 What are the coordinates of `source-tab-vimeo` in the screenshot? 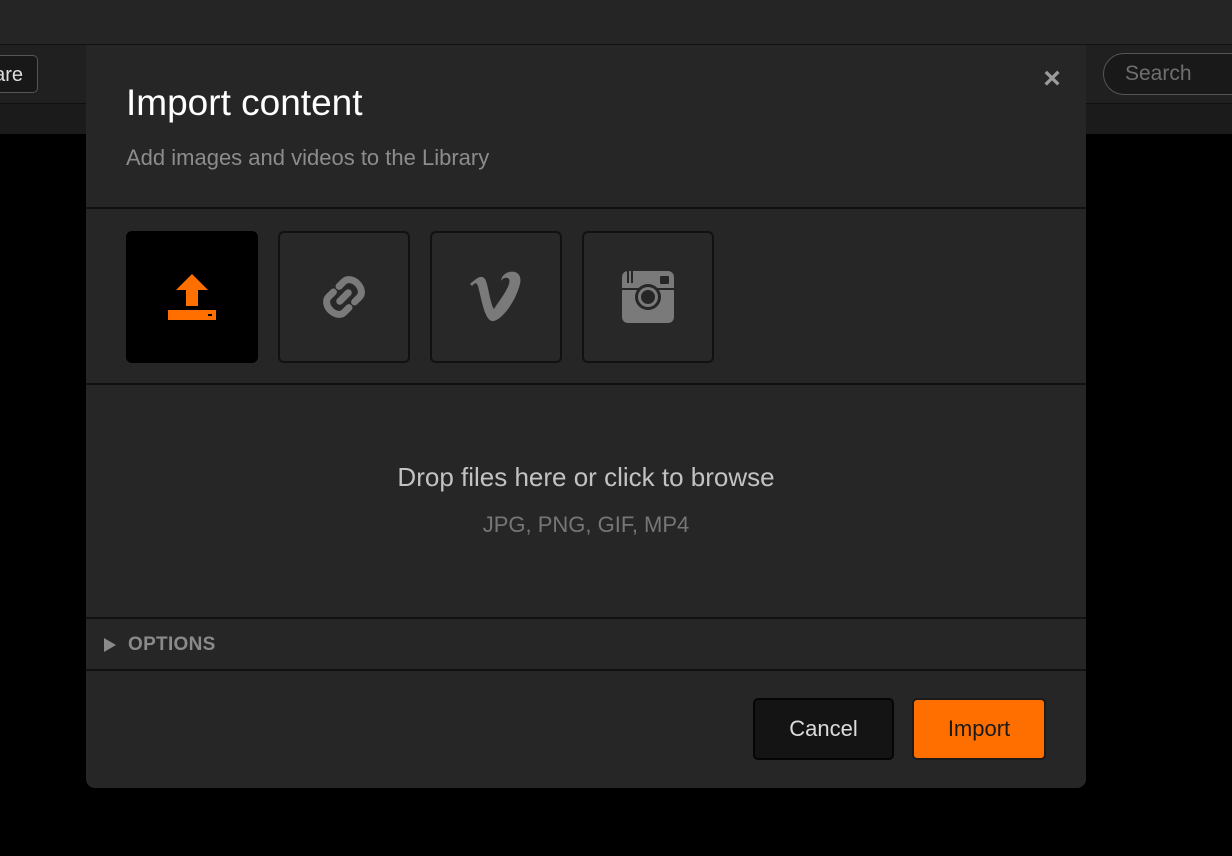 It's located at (496, 297).